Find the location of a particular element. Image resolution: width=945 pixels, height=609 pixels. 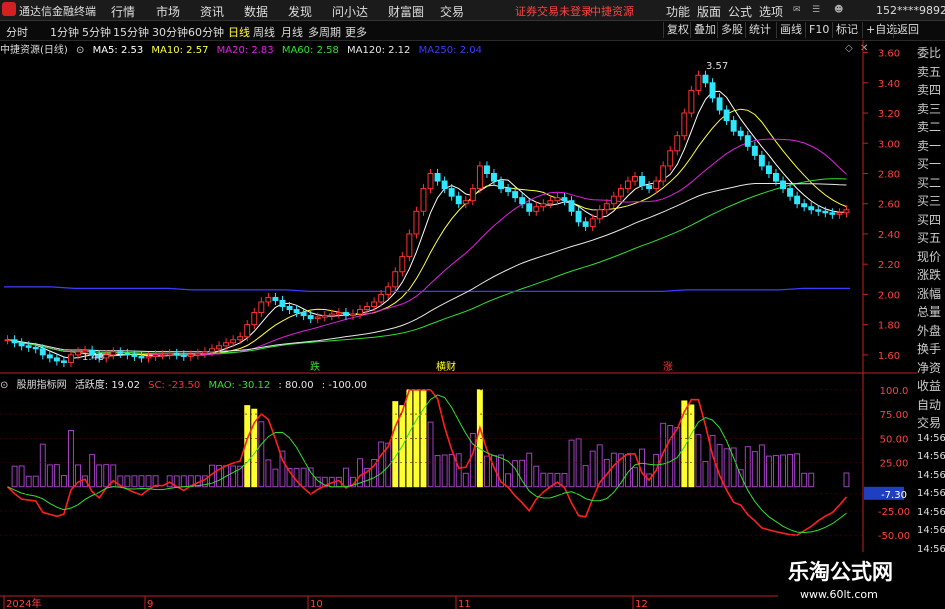

order-book-label: 14:56 is located at coordinates (931, 530).